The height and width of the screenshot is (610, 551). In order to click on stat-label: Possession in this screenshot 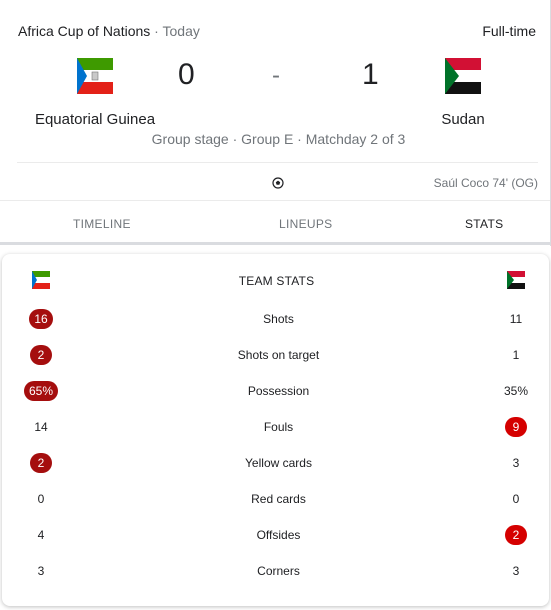, I will do `click(278, 391)`.